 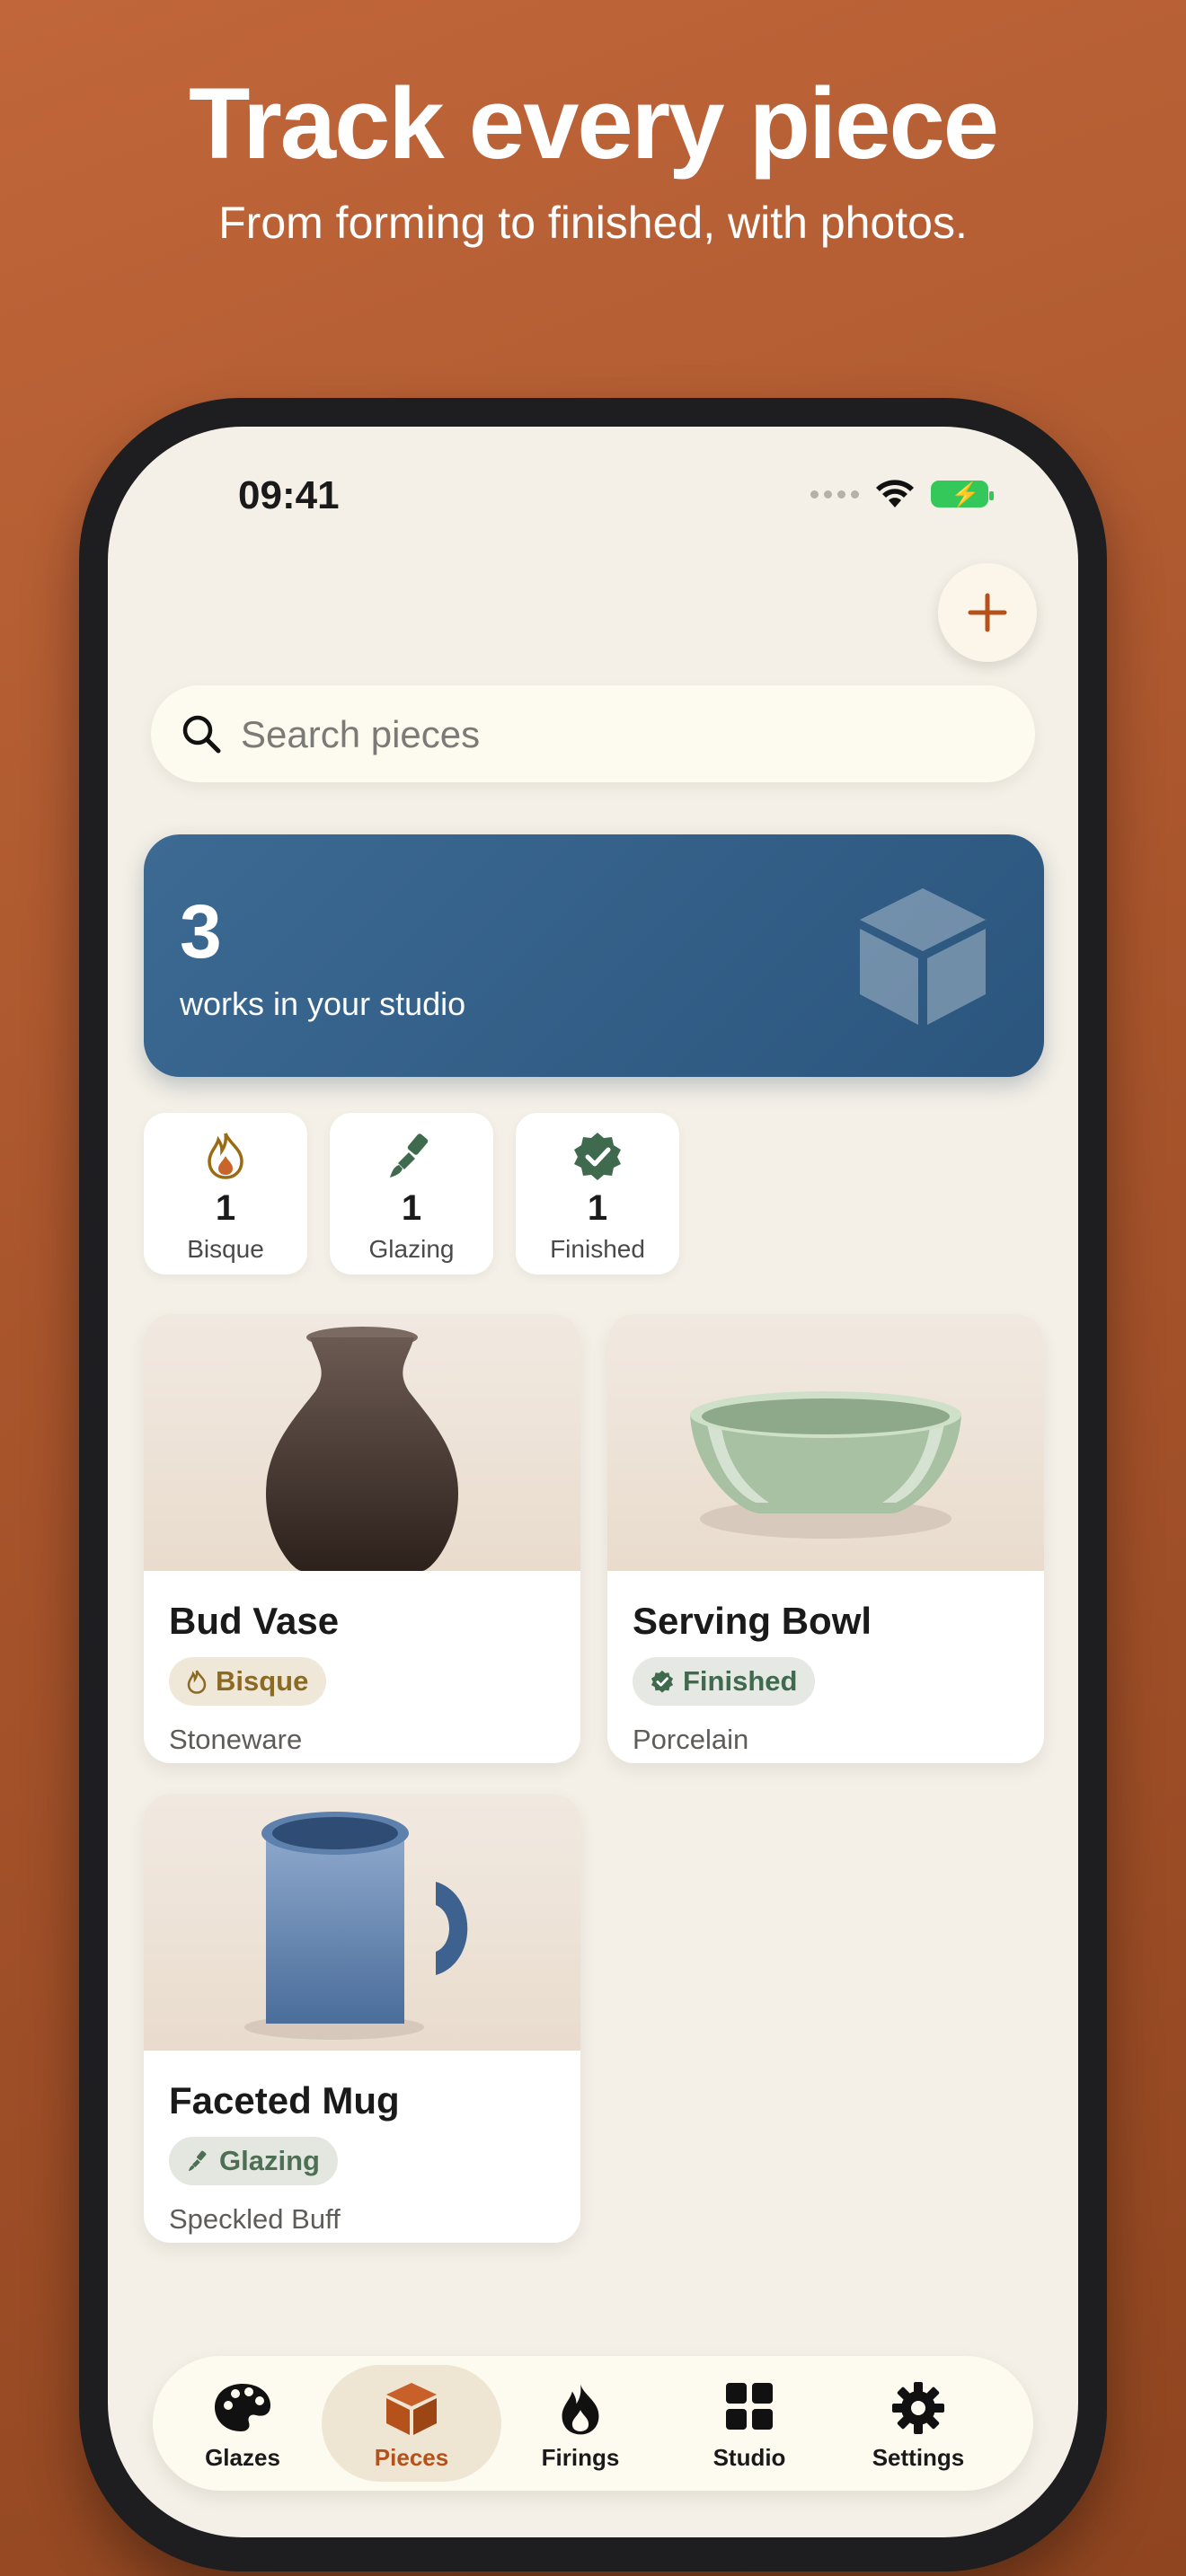 I want to click on search-input, so click(x=618, y=735).